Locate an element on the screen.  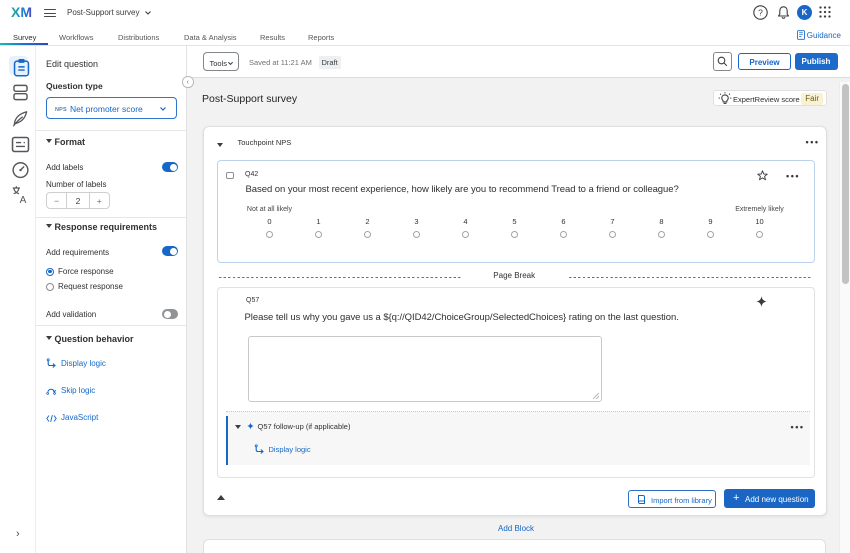
svg-text: XM is located at coordinates (21, 12).